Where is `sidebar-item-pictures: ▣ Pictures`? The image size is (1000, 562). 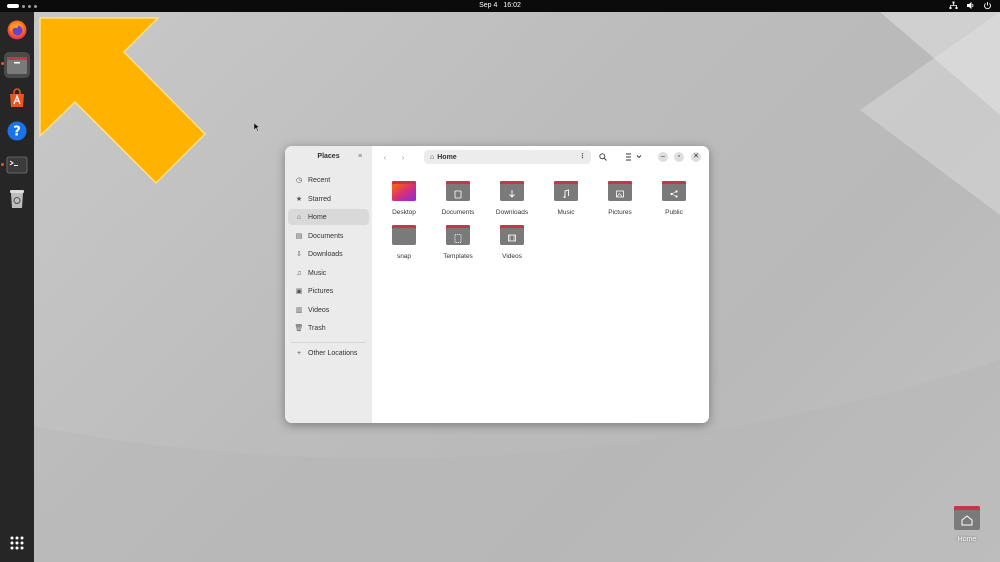
sidebar-item-pictures: ▣ Pictures is located at coordinates (328, 291).